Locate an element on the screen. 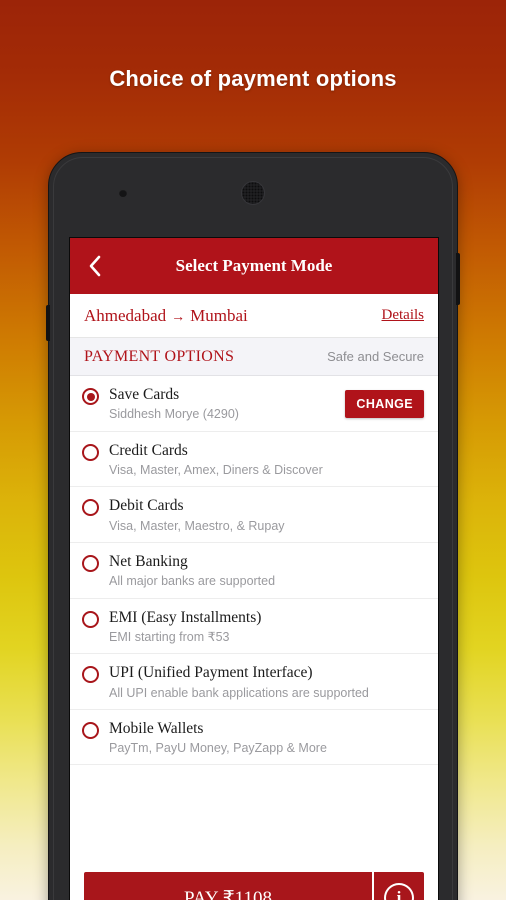 This screenshot has height=900, width=506. change-button: CHANGE is located at coordinates (384, 403).